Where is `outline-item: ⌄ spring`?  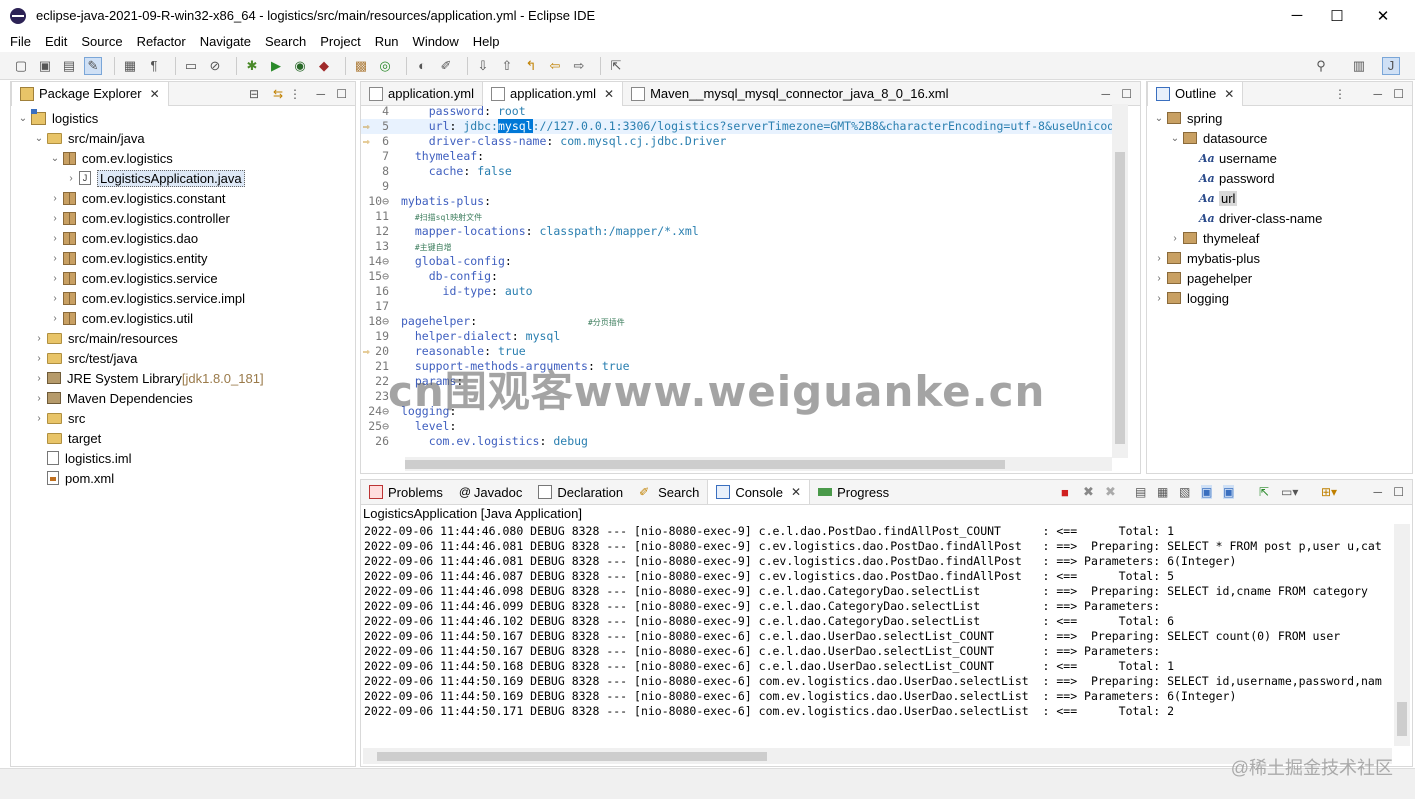
outline-item: ⌄ spring is located at coordinates (1279, 118).